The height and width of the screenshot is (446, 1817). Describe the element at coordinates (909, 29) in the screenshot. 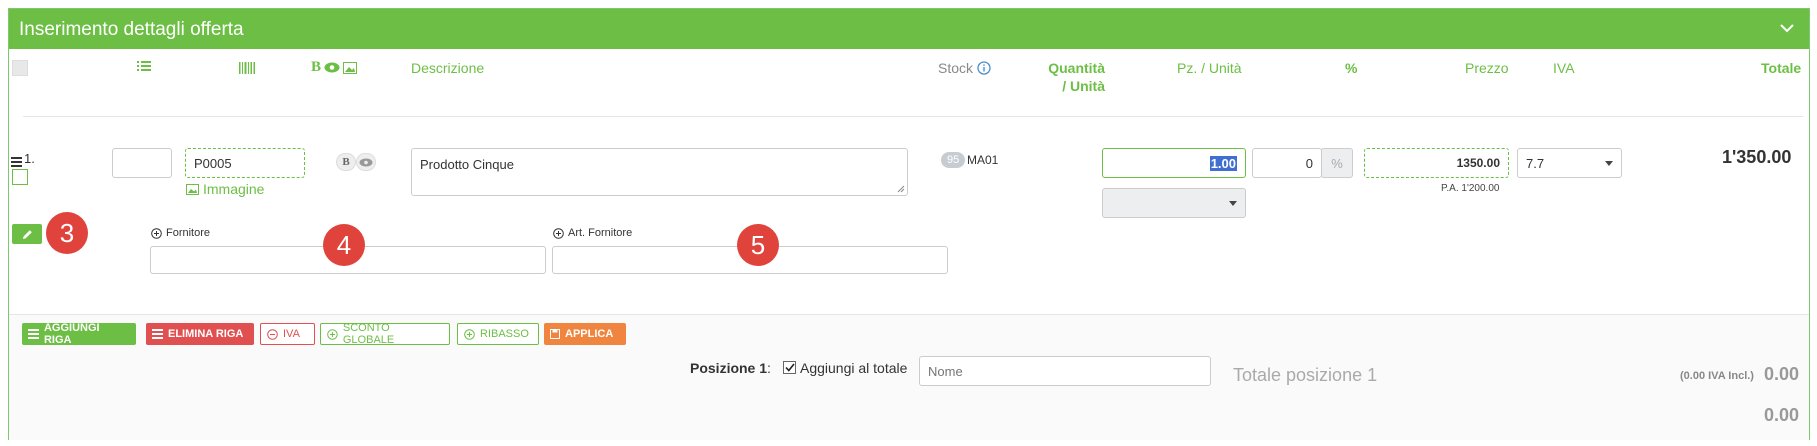

I see `panel-header: Inserimento dettagli offerta` at that location.